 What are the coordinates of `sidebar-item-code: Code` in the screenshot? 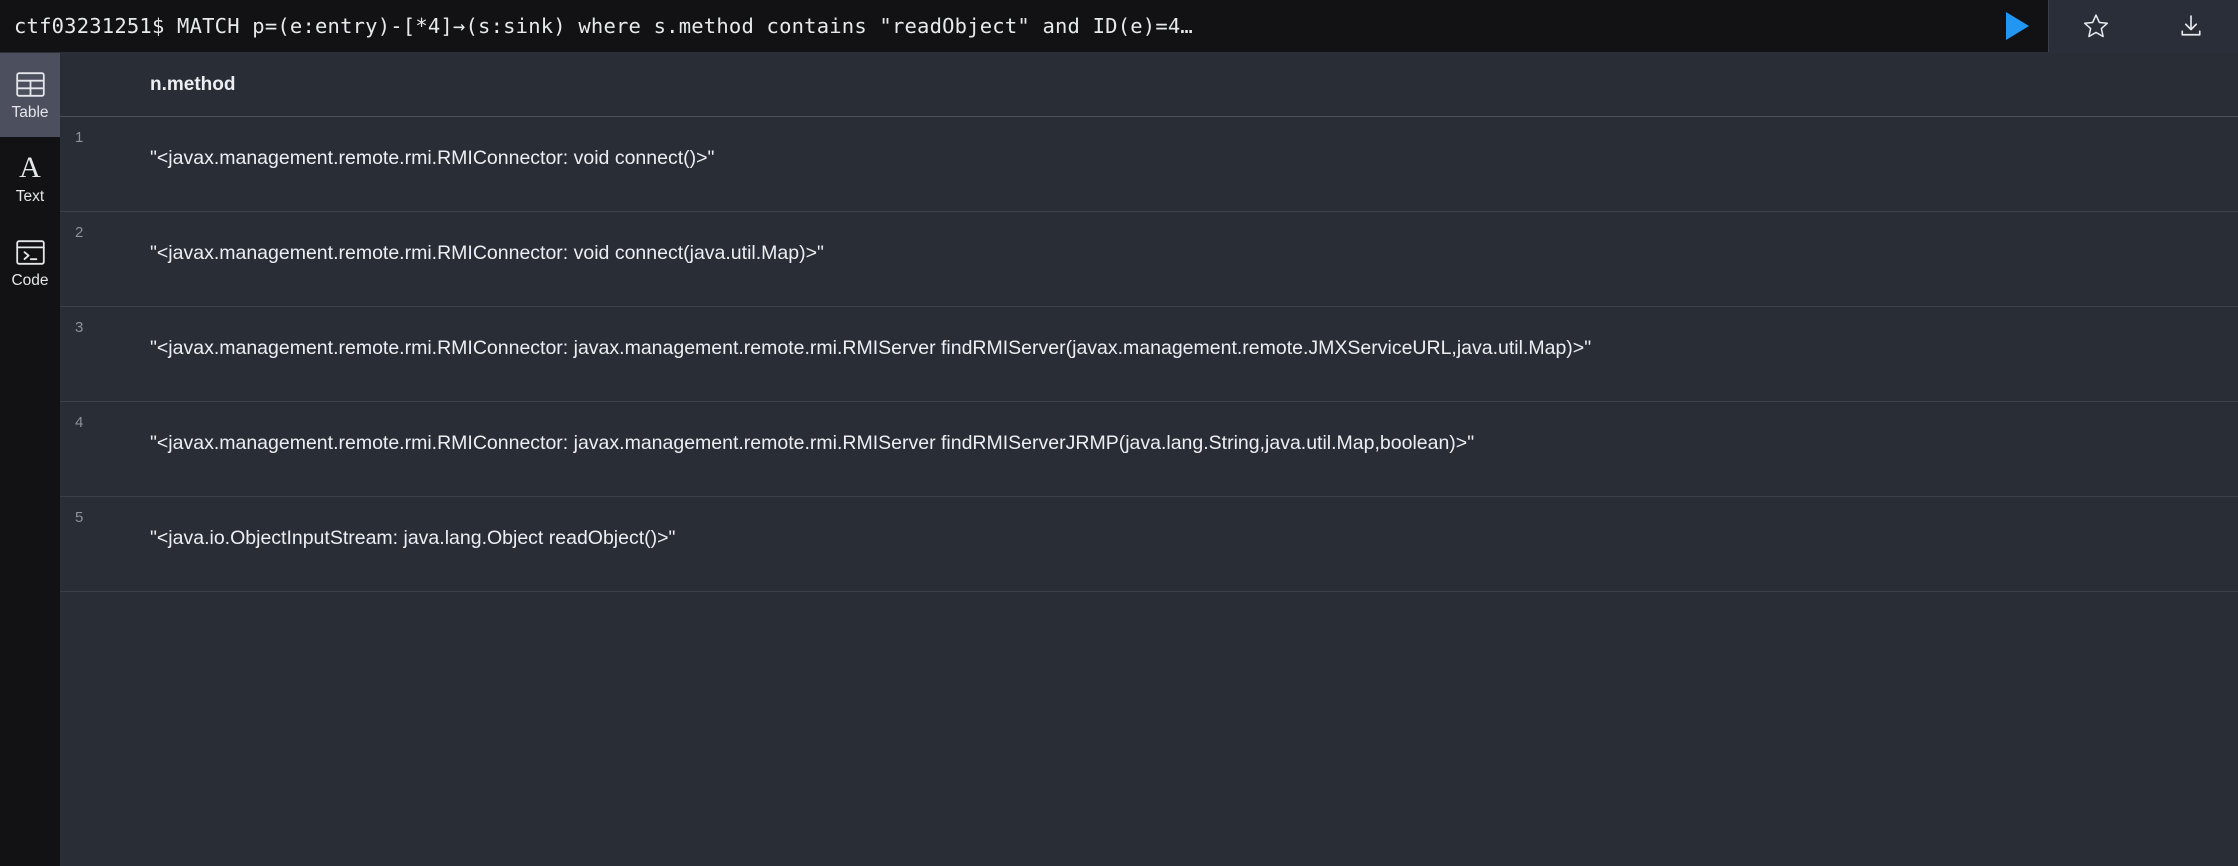 It's located at (30, 263).